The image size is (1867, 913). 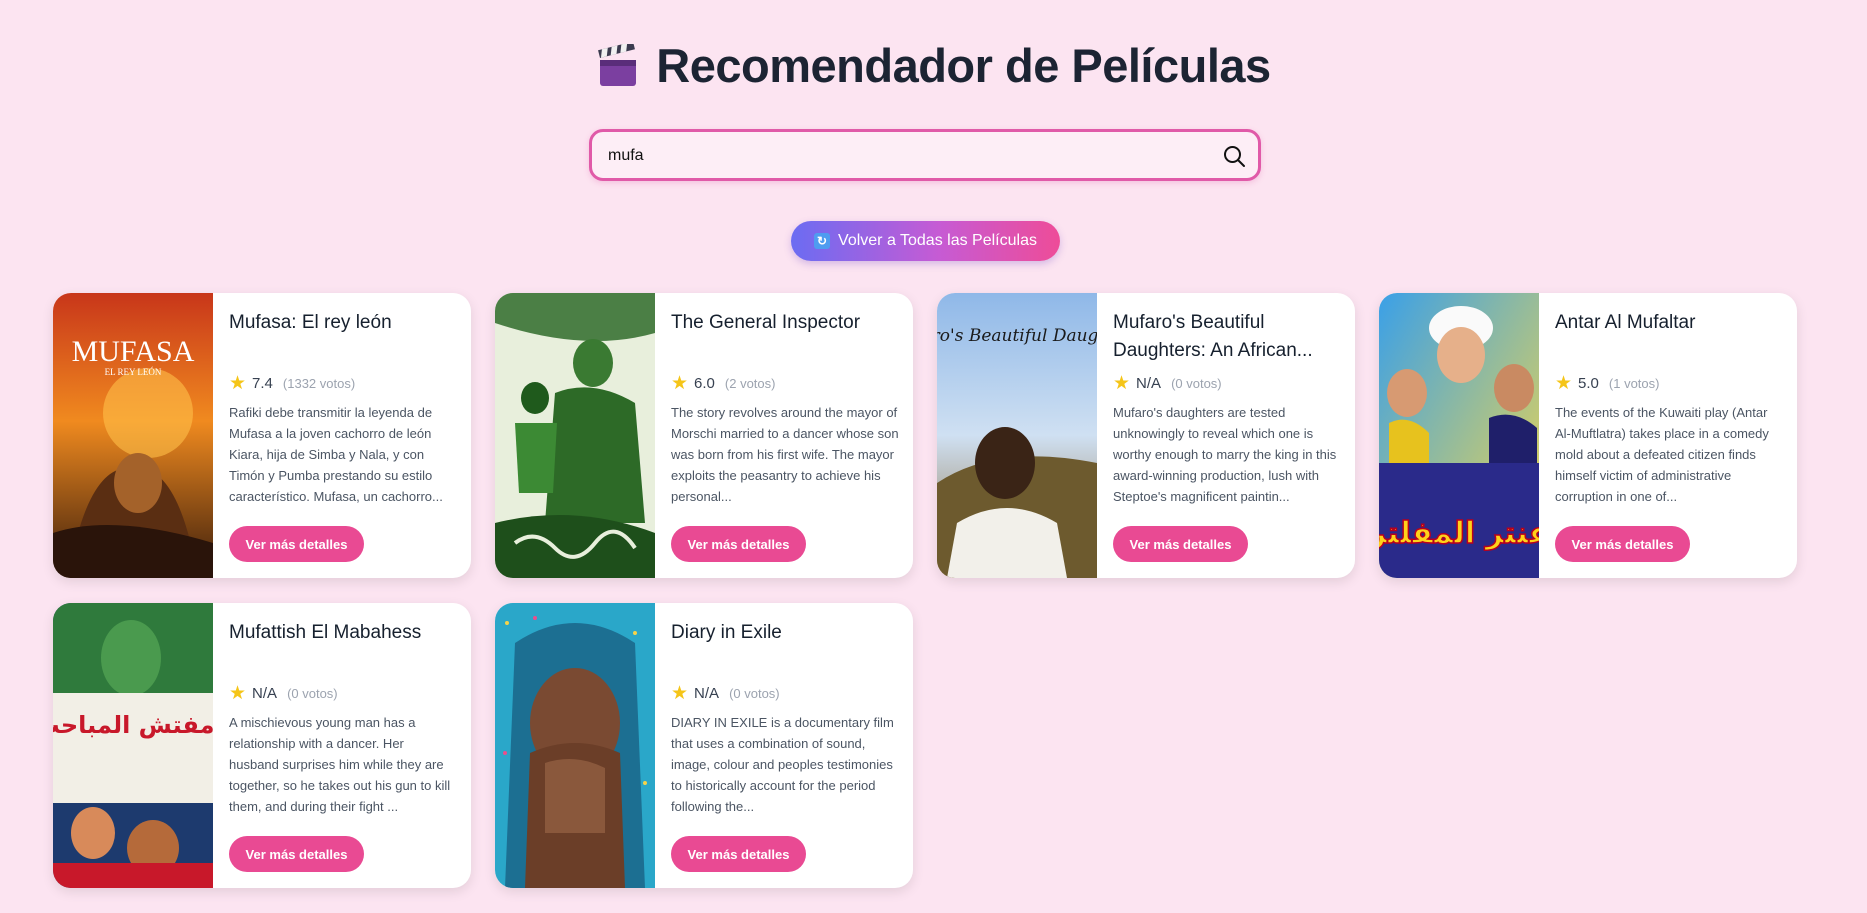 What do you see at coordinates (1669, 383) in the screenshot?
I see `rating: ★ 5.0 (1 votos)` at bounding box center [1669, 383].